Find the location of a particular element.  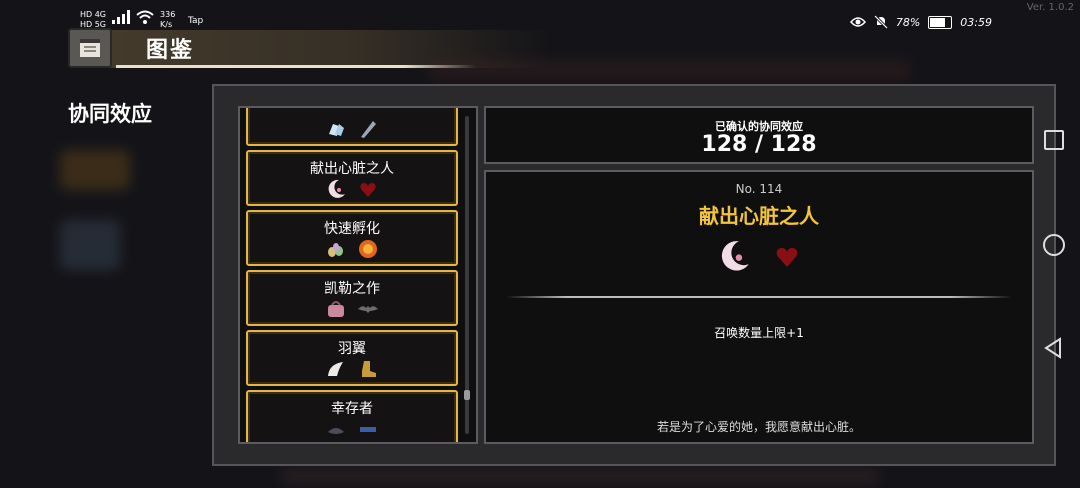

list-scrollbar is located at coordinates (467, 275).